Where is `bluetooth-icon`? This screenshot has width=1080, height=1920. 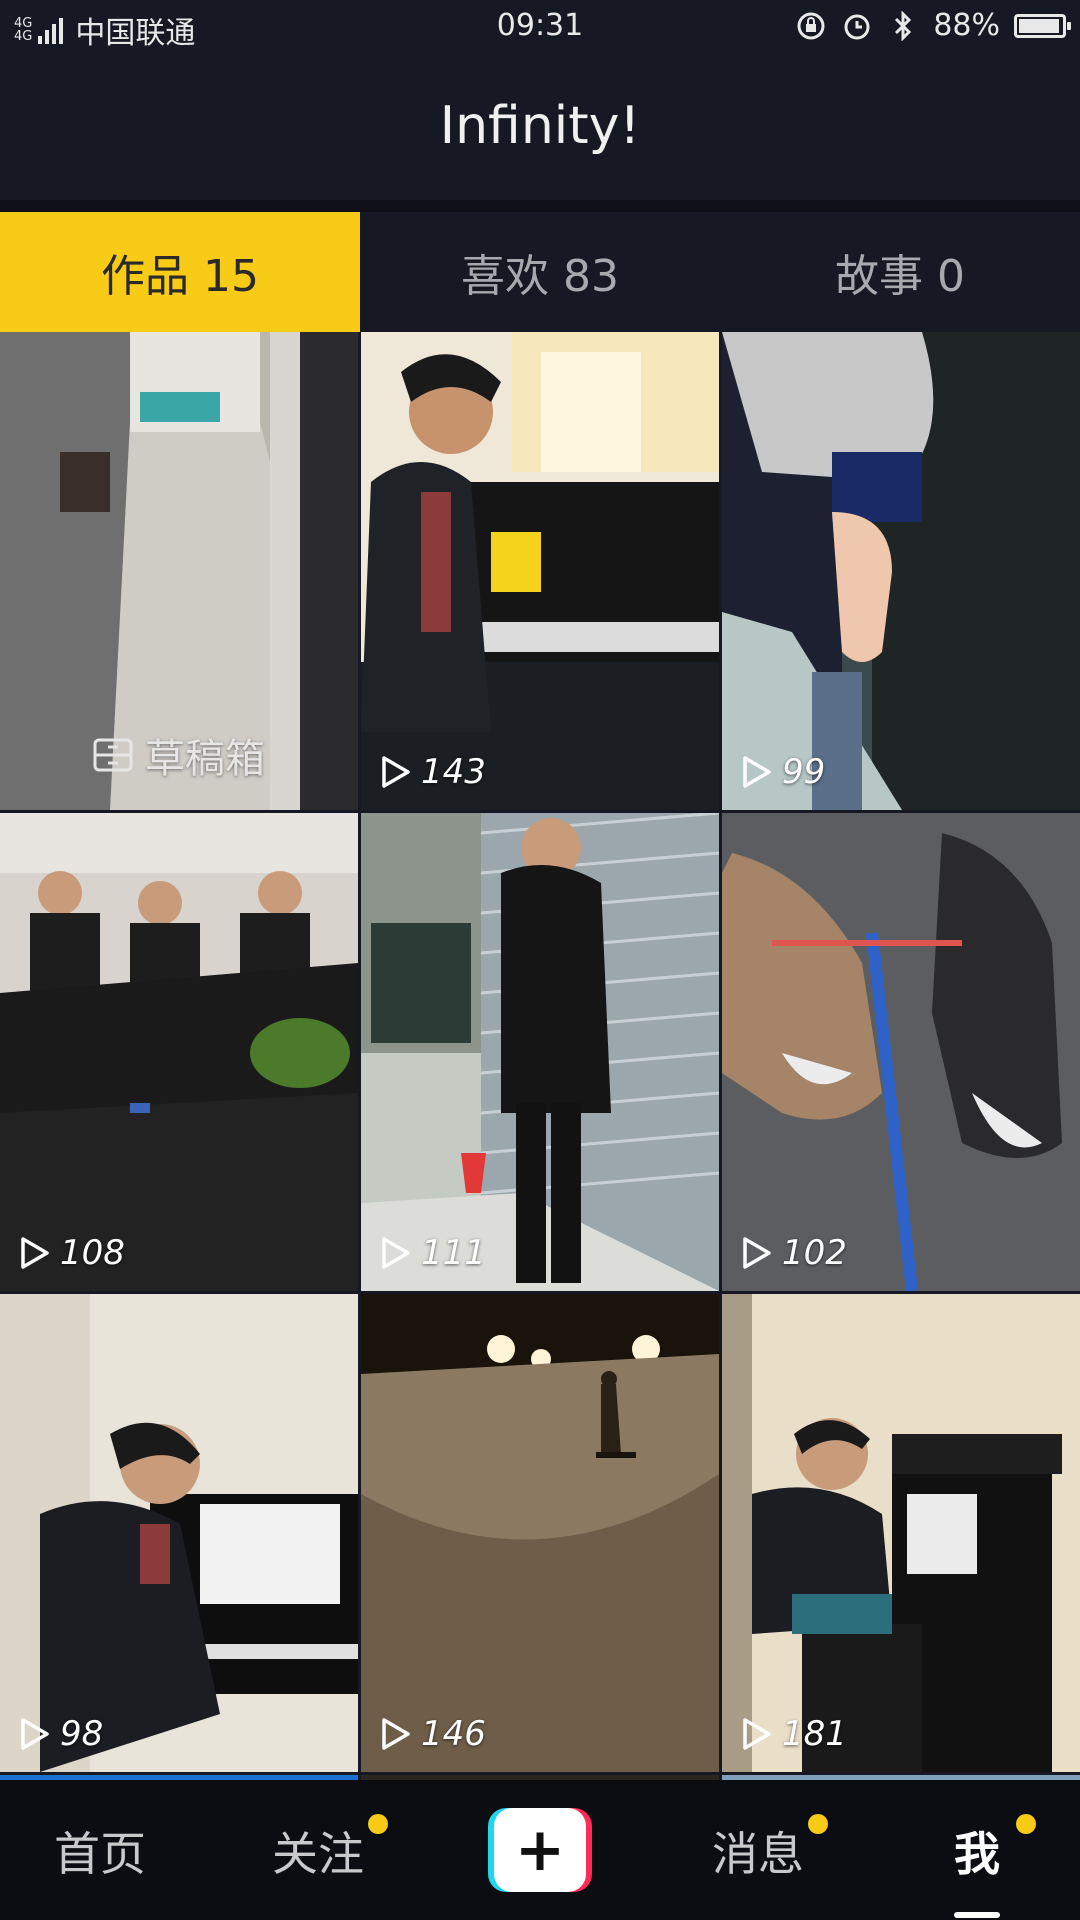 bluetooth-icon is located at coordinates (903, 26).